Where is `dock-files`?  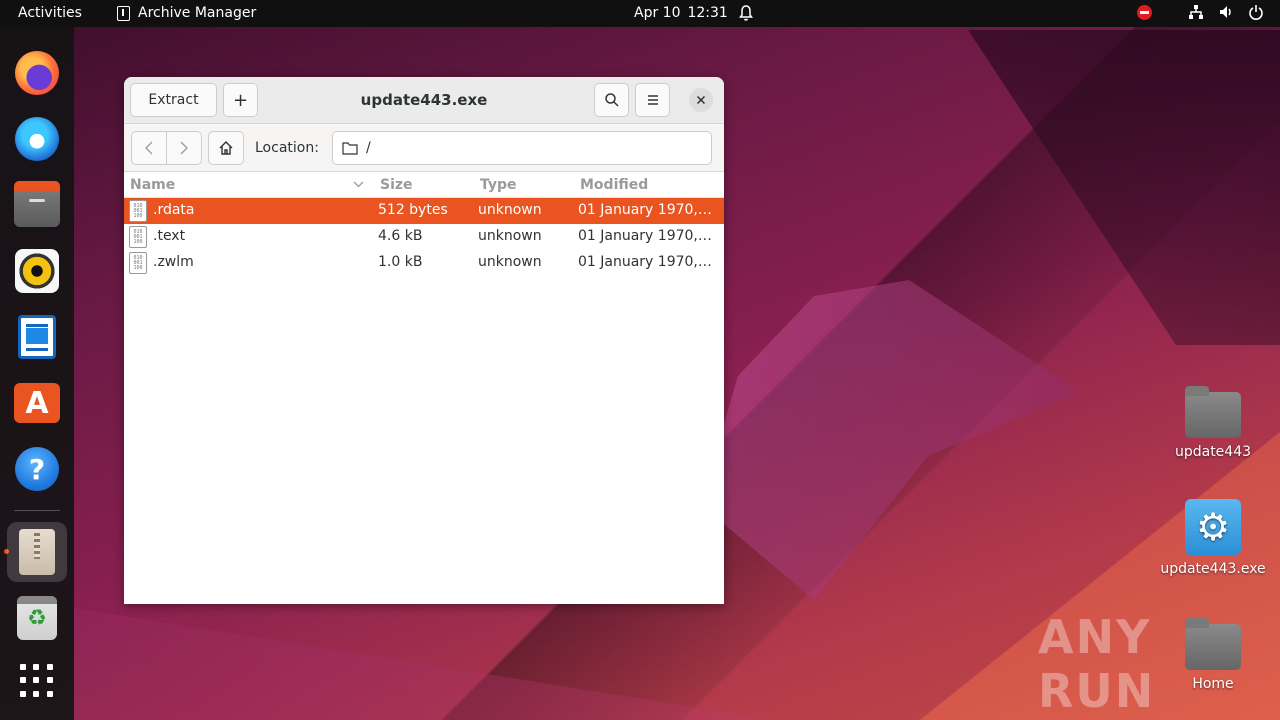 dock-files is located at coordinates (37, 206).